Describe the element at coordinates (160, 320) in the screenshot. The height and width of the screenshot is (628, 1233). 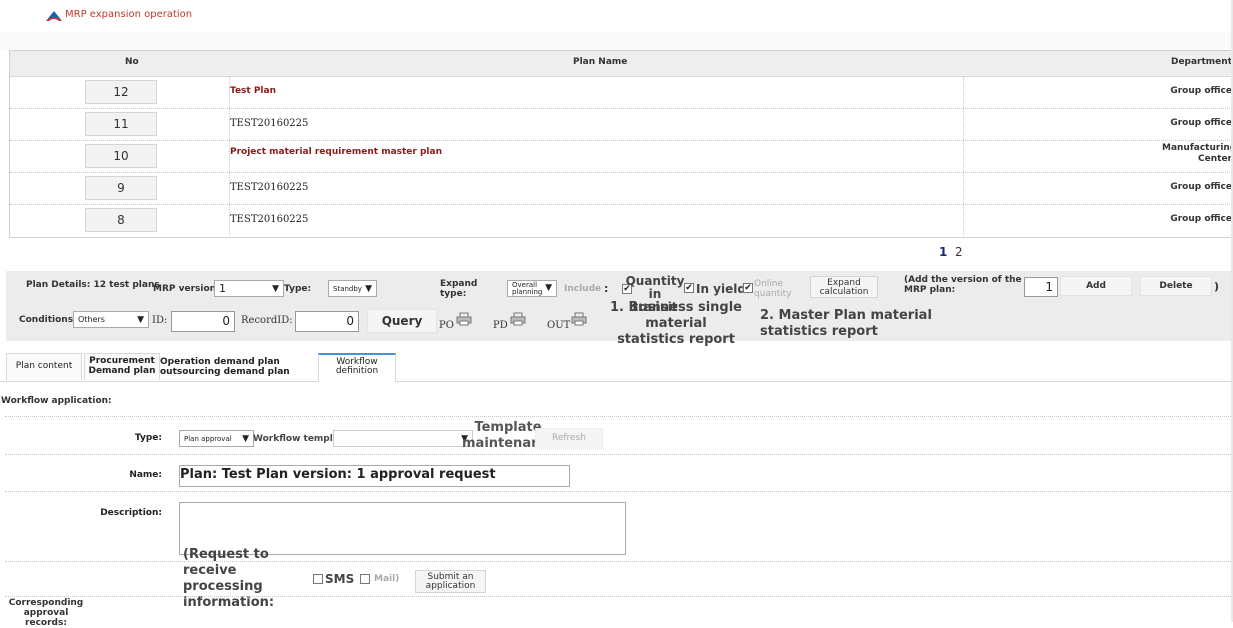
I see `id-label: ID:` at that location.